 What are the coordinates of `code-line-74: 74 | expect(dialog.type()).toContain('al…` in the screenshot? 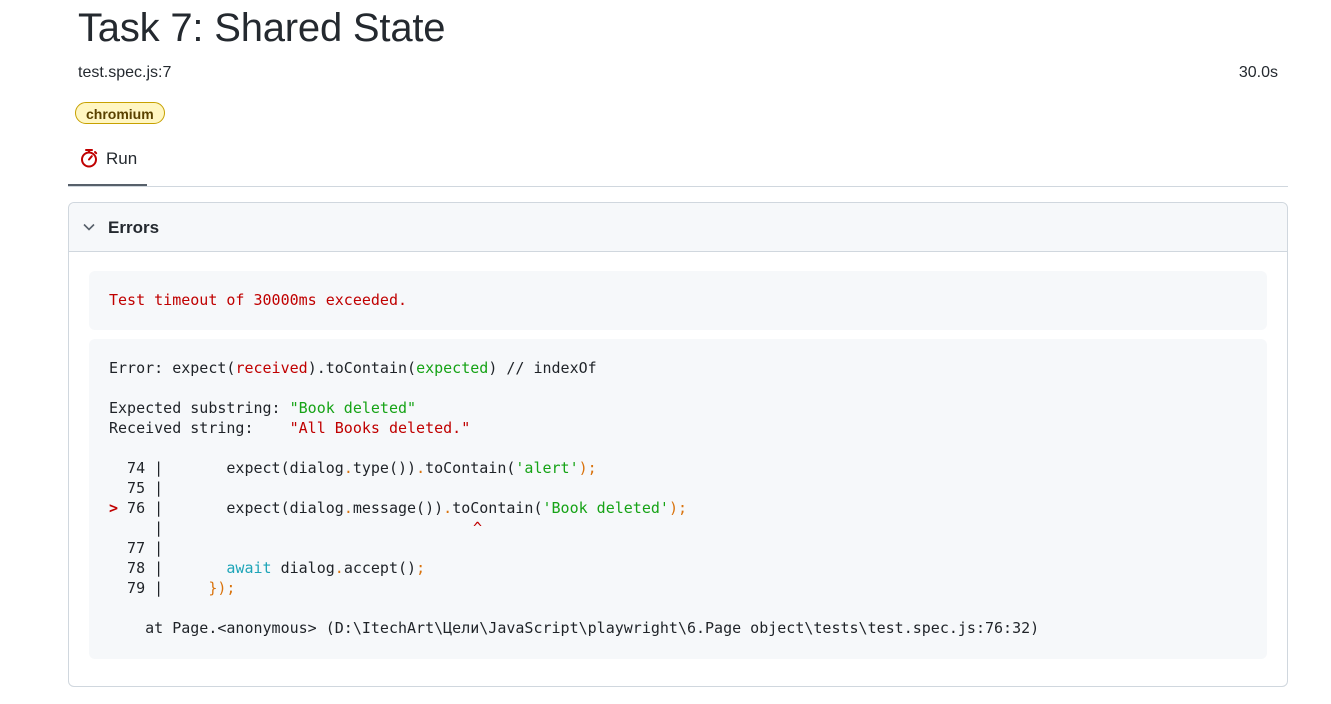 It's located at (353, 468).